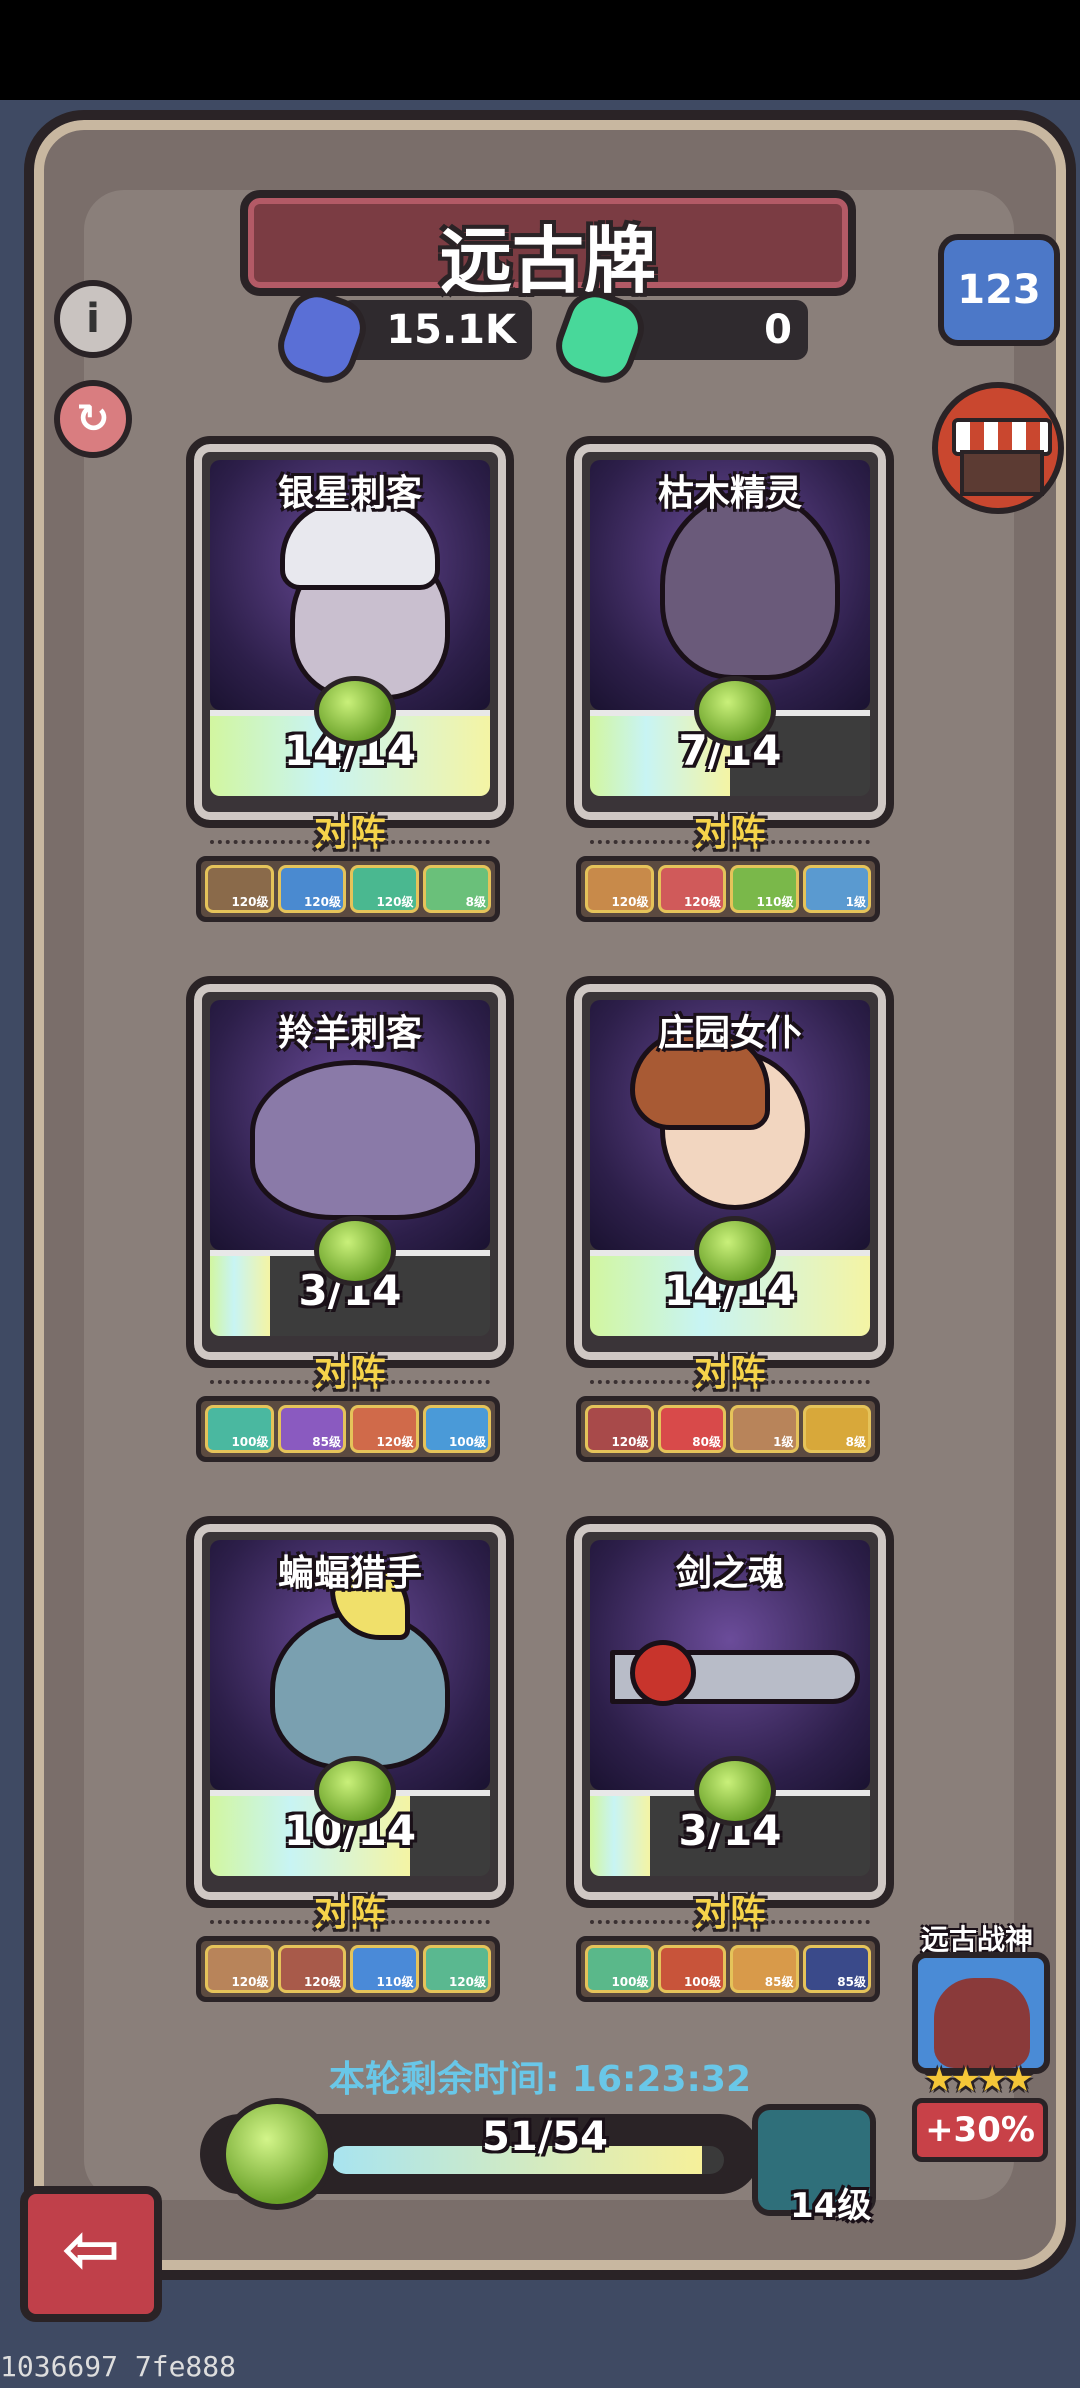 Image resolution: width=1080 pixels, height=2388 pixels. I want to click on shop-counter-icon, so click(1002, 473).